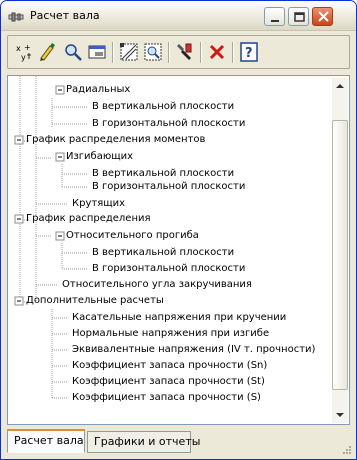 This screenshot has width=357, height=460. I want to click on tree-node-bending-horizontal: В горизонтальной плоскости, so click(168, 187).